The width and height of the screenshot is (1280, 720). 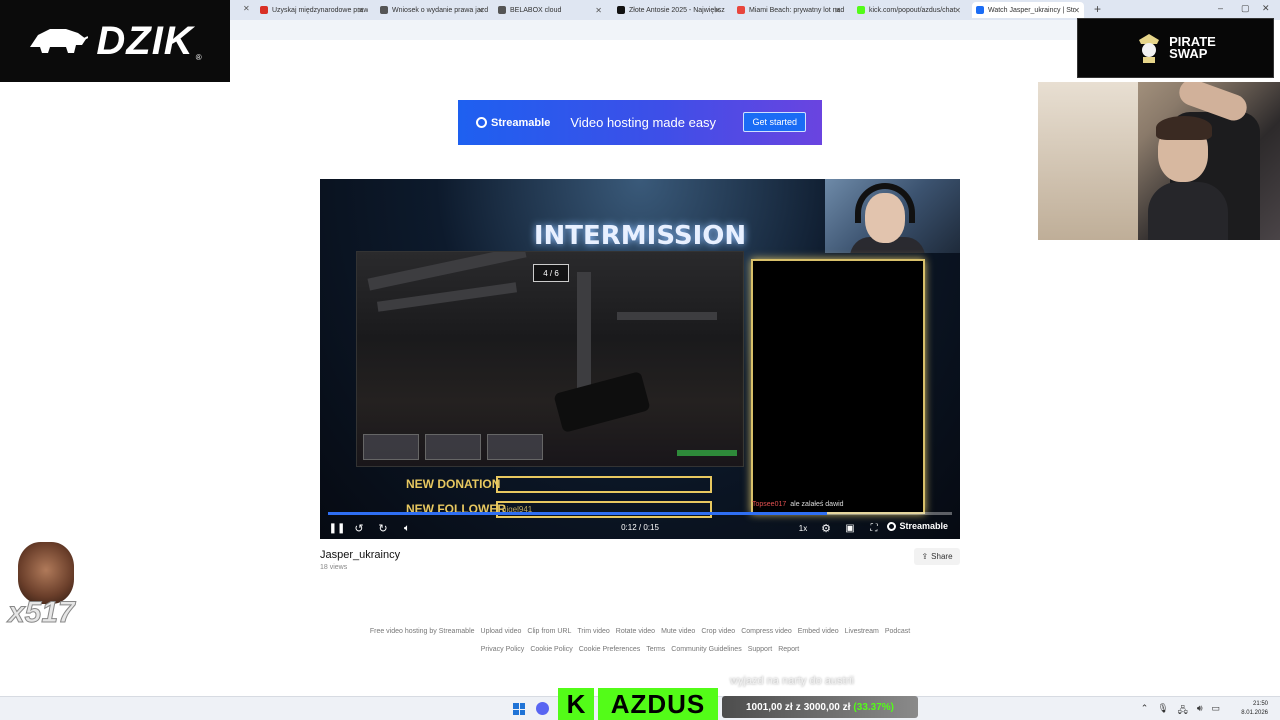 I want to click on playback-speed-button: 1x, so click(x=803, y=528).